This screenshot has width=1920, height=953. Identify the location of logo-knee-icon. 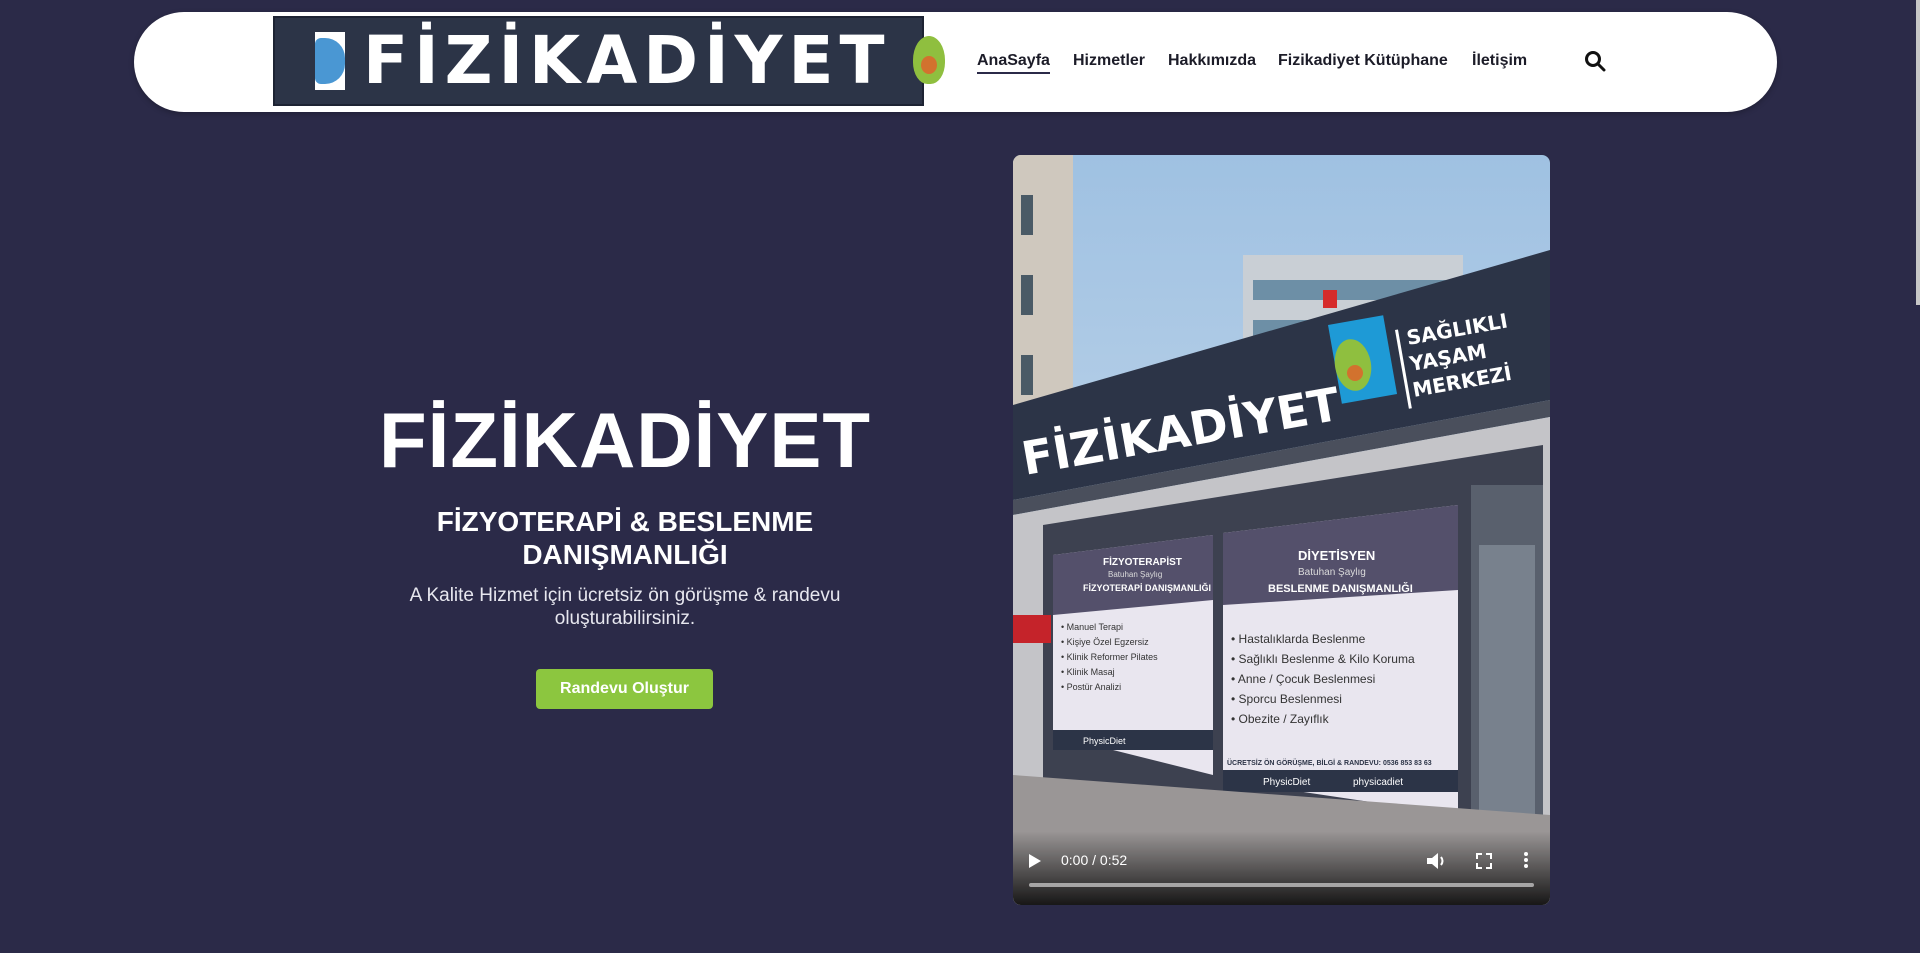
(330, 61).